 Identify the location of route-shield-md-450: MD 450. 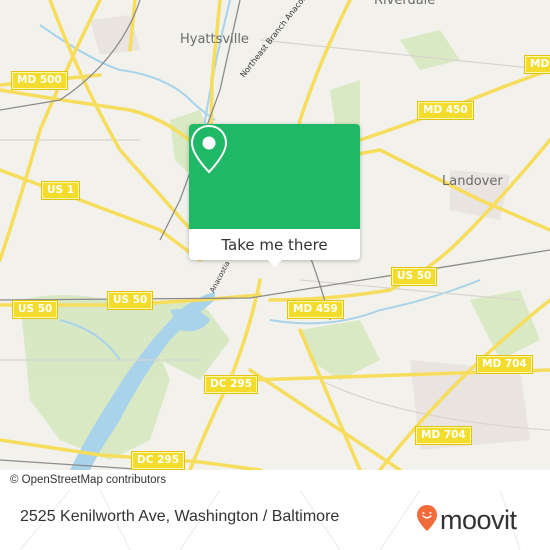
(445, 110).